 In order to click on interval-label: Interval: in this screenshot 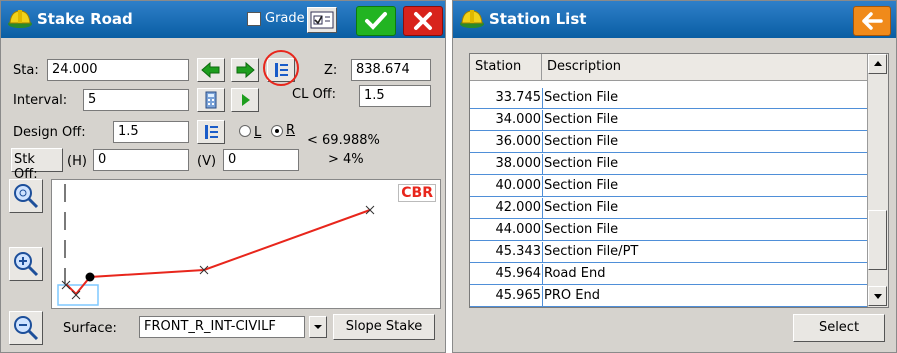, I will do `click(40, 100)`.